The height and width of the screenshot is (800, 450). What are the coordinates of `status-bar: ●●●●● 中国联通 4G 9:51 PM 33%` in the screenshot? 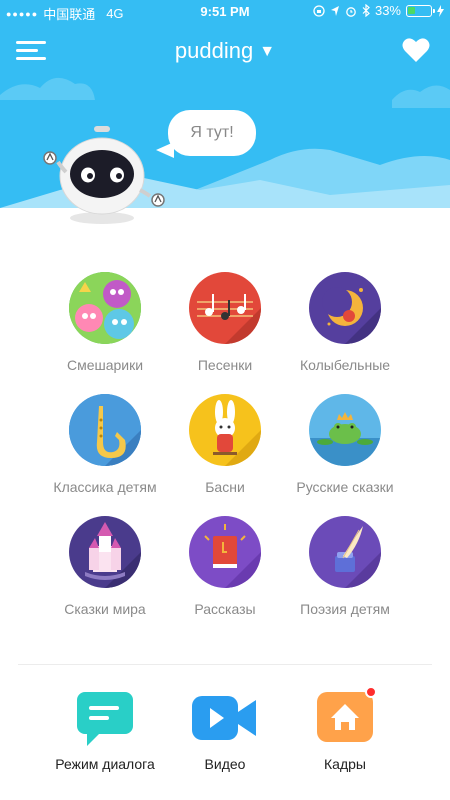 It's located at (225, 12).